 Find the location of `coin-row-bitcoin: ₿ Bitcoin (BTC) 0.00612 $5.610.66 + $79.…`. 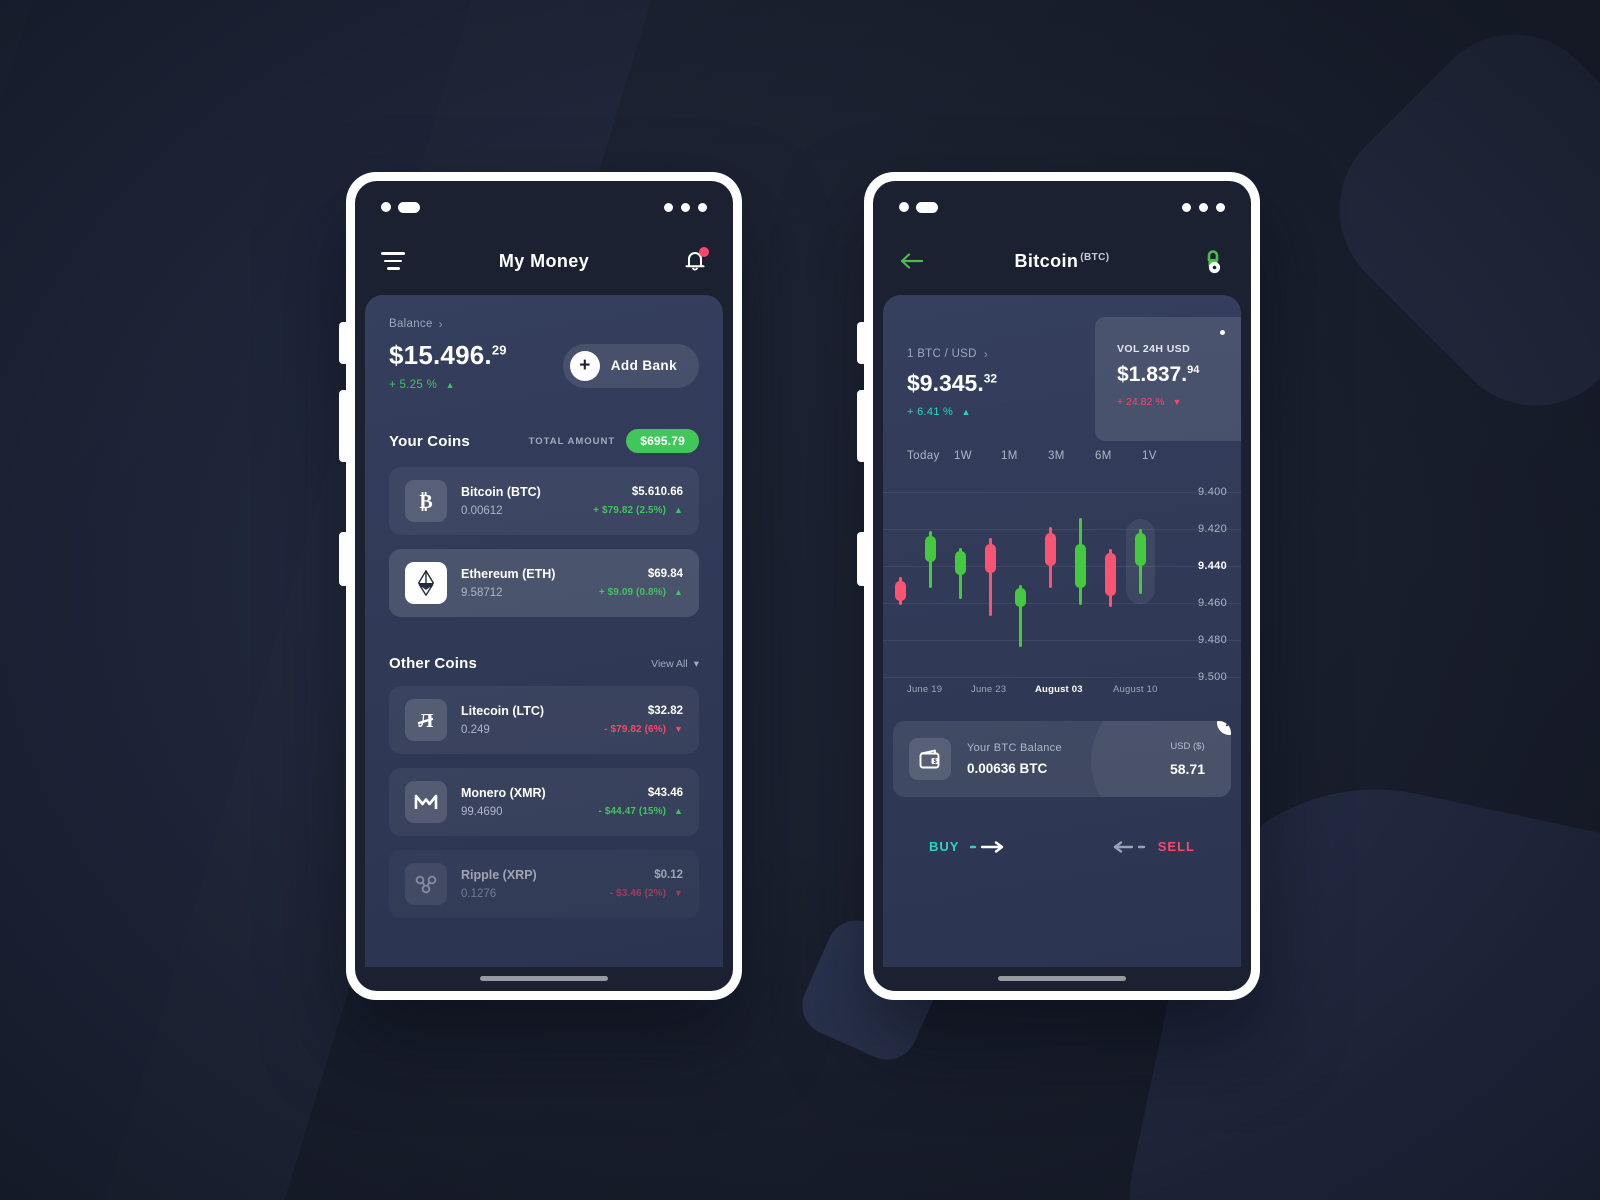

coin-row-bitcoin: ₿ Bitcoin (BTC) 0.00612 $5.610.66 + $79.… is located at coordinates (544, 501).